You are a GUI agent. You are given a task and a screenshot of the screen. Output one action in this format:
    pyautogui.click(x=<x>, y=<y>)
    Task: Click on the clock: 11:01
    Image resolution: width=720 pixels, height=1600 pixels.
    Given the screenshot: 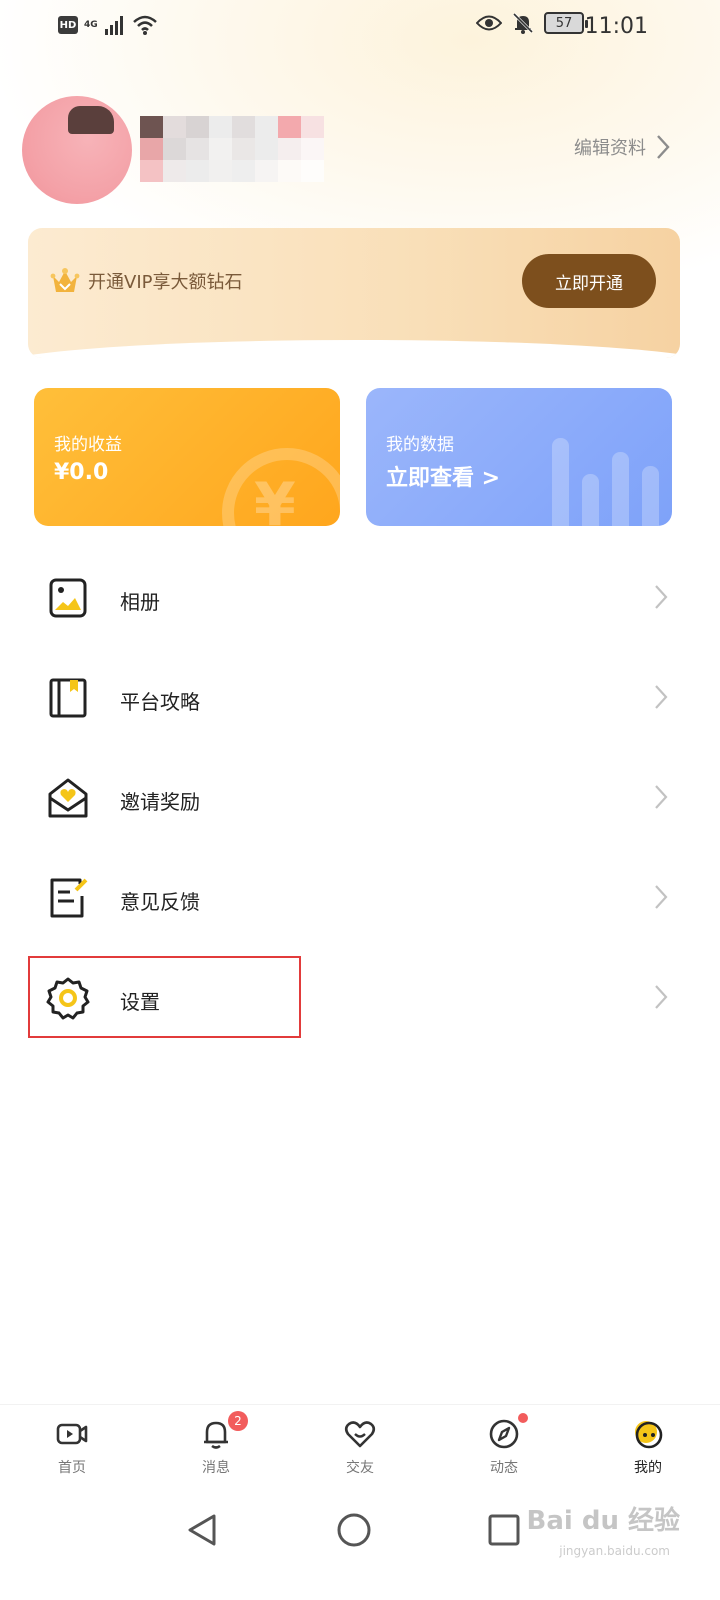 What is the action you would take?
    pyautogui.click(x=616, y=26)
    